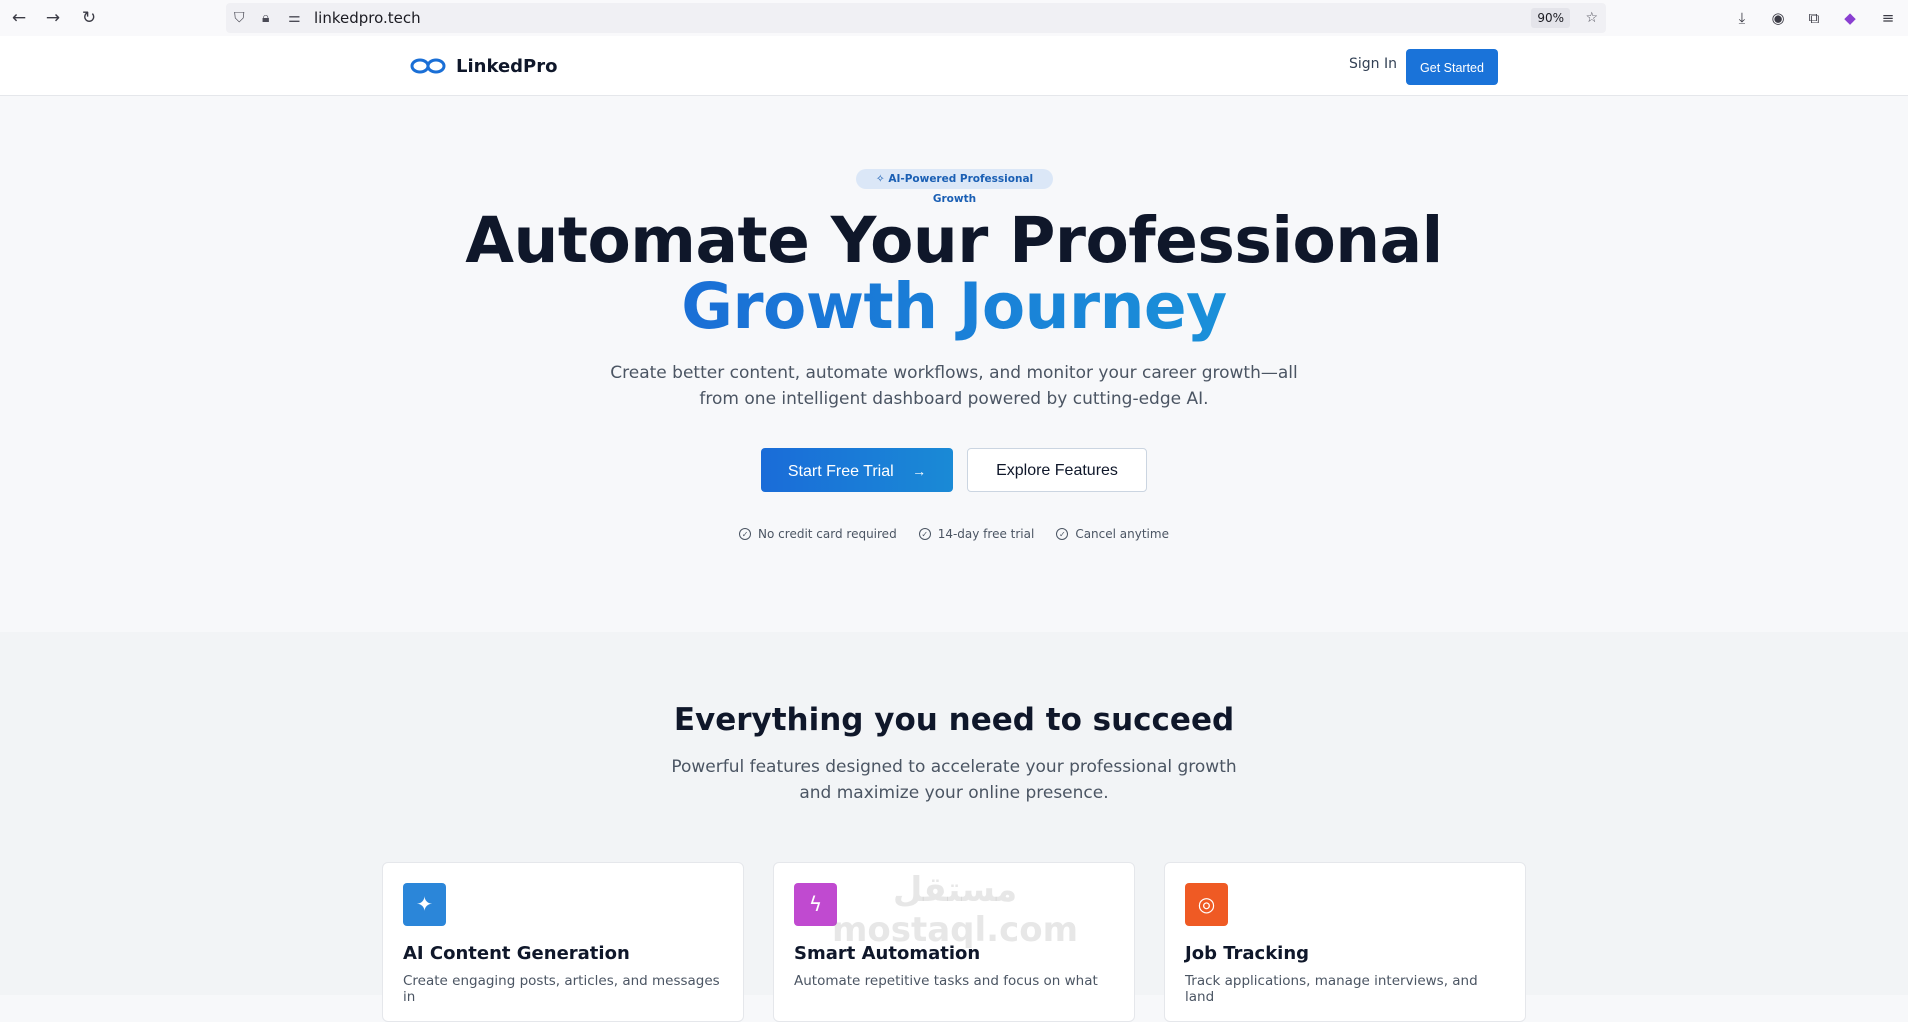 Image resolution: width=1908 pixels, height=1022 pixels. What do you see at coordinates (954, 66) in the screenshot?
I see `site-header: LinkedPro Sign In Get Started` at bounding box center [954, 66].